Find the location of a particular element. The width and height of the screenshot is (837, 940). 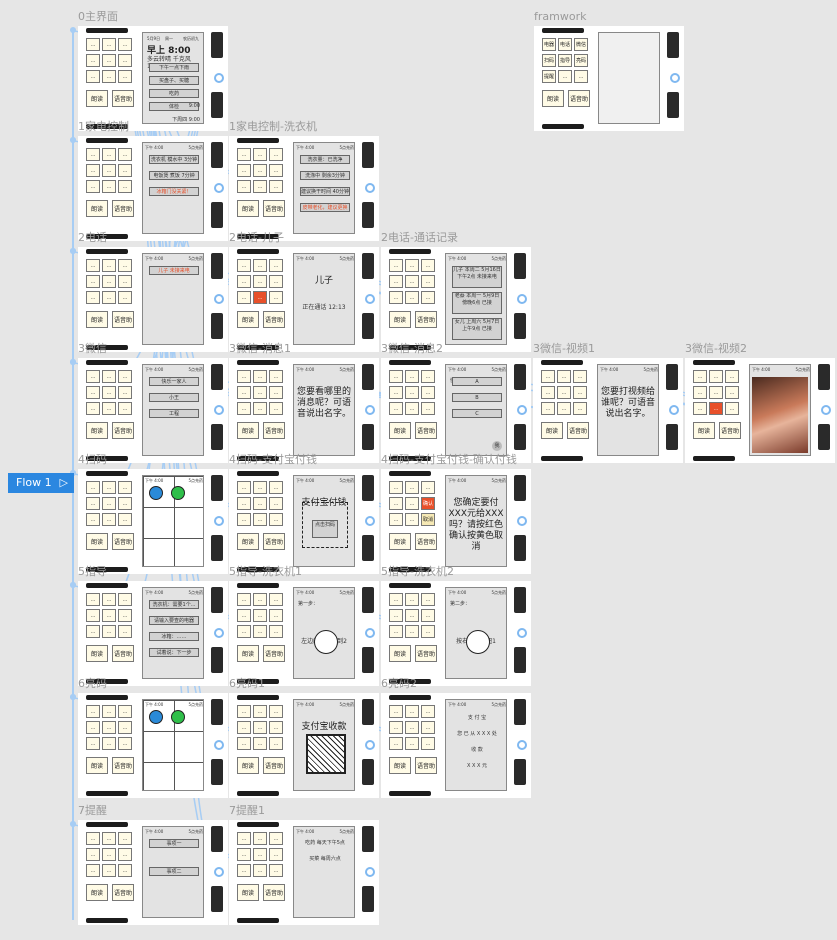

screen-row: 吃药 每天下午5点 is located at coordinates (325, 843).